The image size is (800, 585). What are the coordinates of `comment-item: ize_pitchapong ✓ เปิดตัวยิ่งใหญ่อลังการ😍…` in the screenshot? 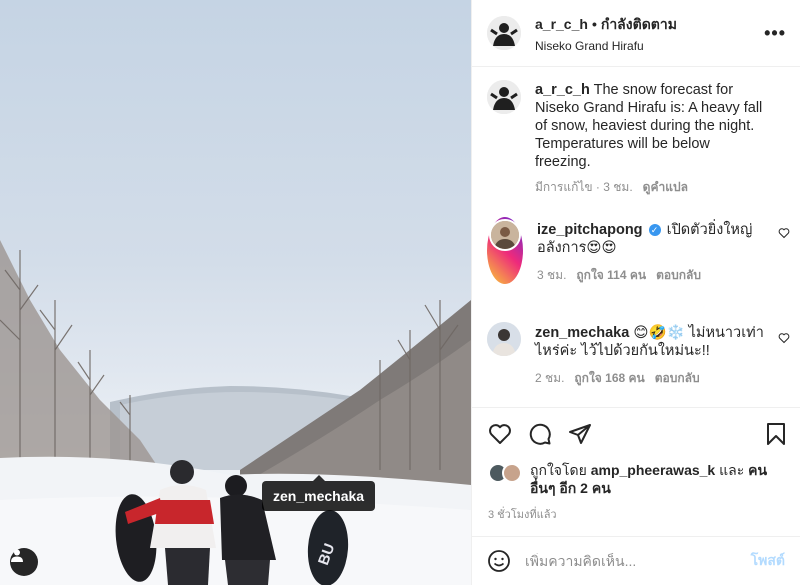 It's located at (638, 250).